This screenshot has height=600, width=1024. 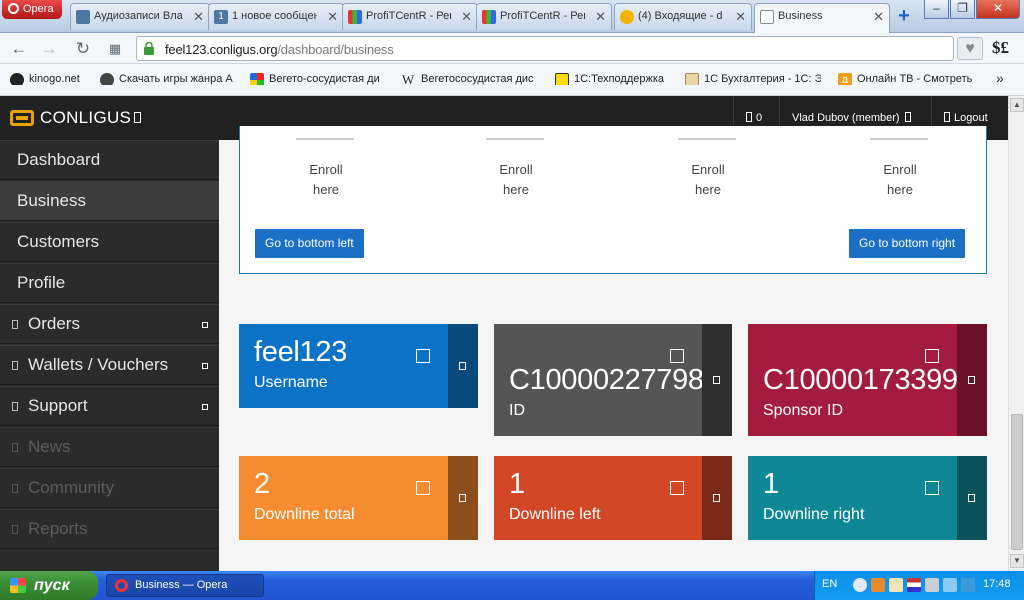 What do you see at coordinates (52, 585) in the screenshot?
I see `start-label: пуск` at bounding box center [52, 585].